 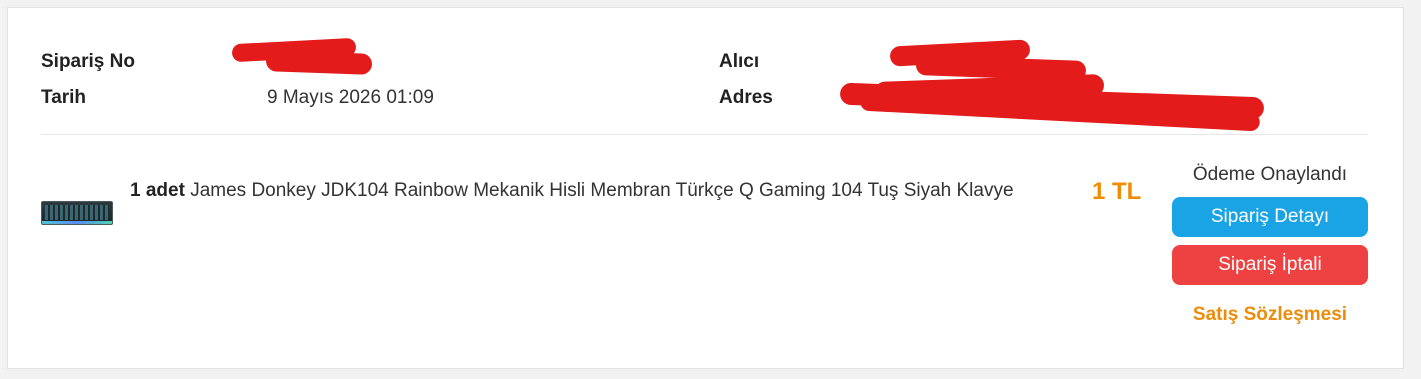 I want to click on payment-status: Ödeme Onaylandı, so click(x=1270, y=174).